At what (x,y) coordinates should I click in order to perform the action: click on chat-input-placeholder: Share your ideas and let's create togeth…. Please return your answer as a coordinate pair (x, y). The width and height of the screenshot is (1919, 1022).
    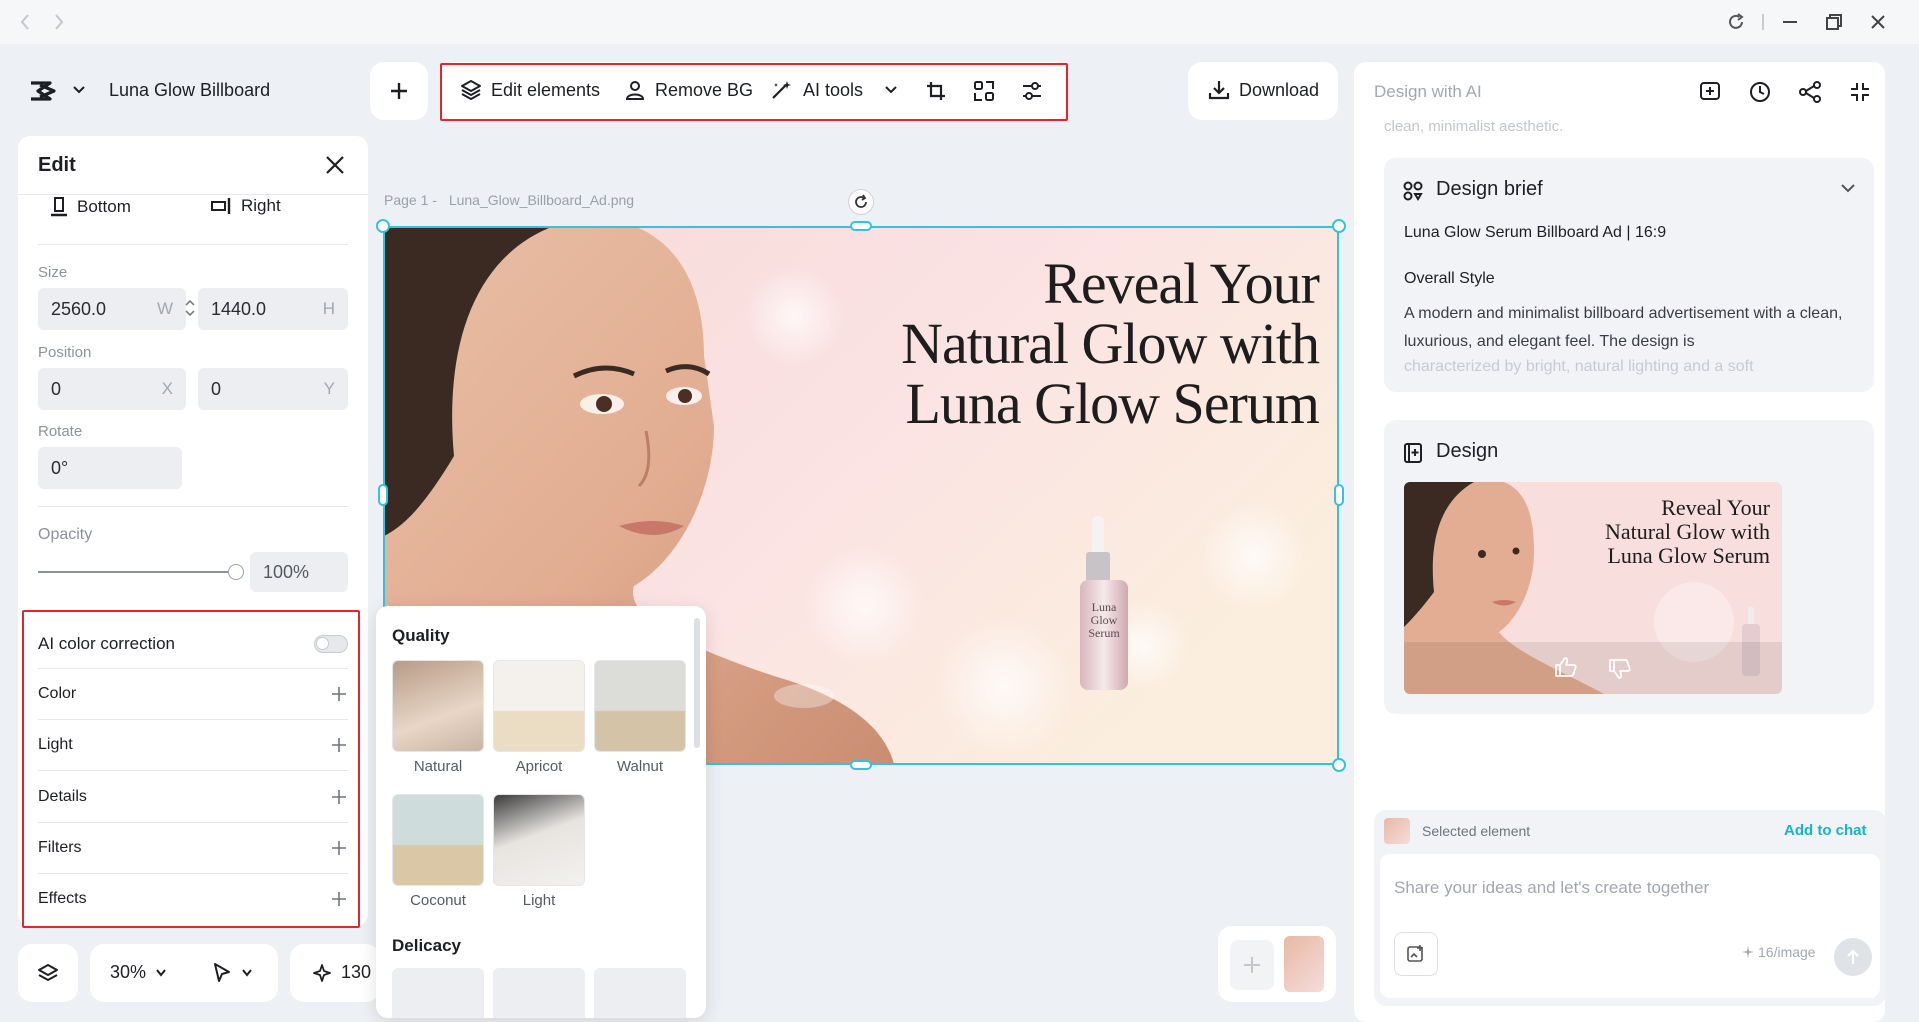
    Looking at the image, I should click on (1551, 888).